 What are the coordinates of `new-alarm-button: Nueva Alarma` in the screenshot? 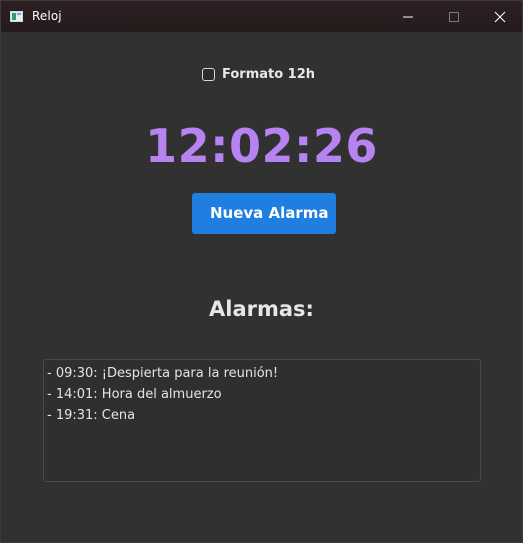 It's located at (264, 213).